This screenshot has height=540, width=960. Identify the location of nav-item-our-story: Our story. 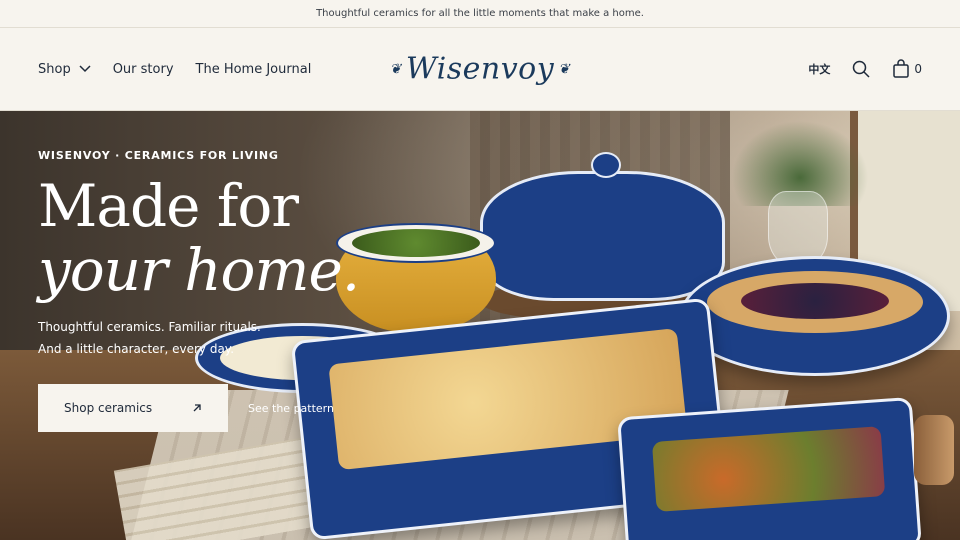
(143, 69).